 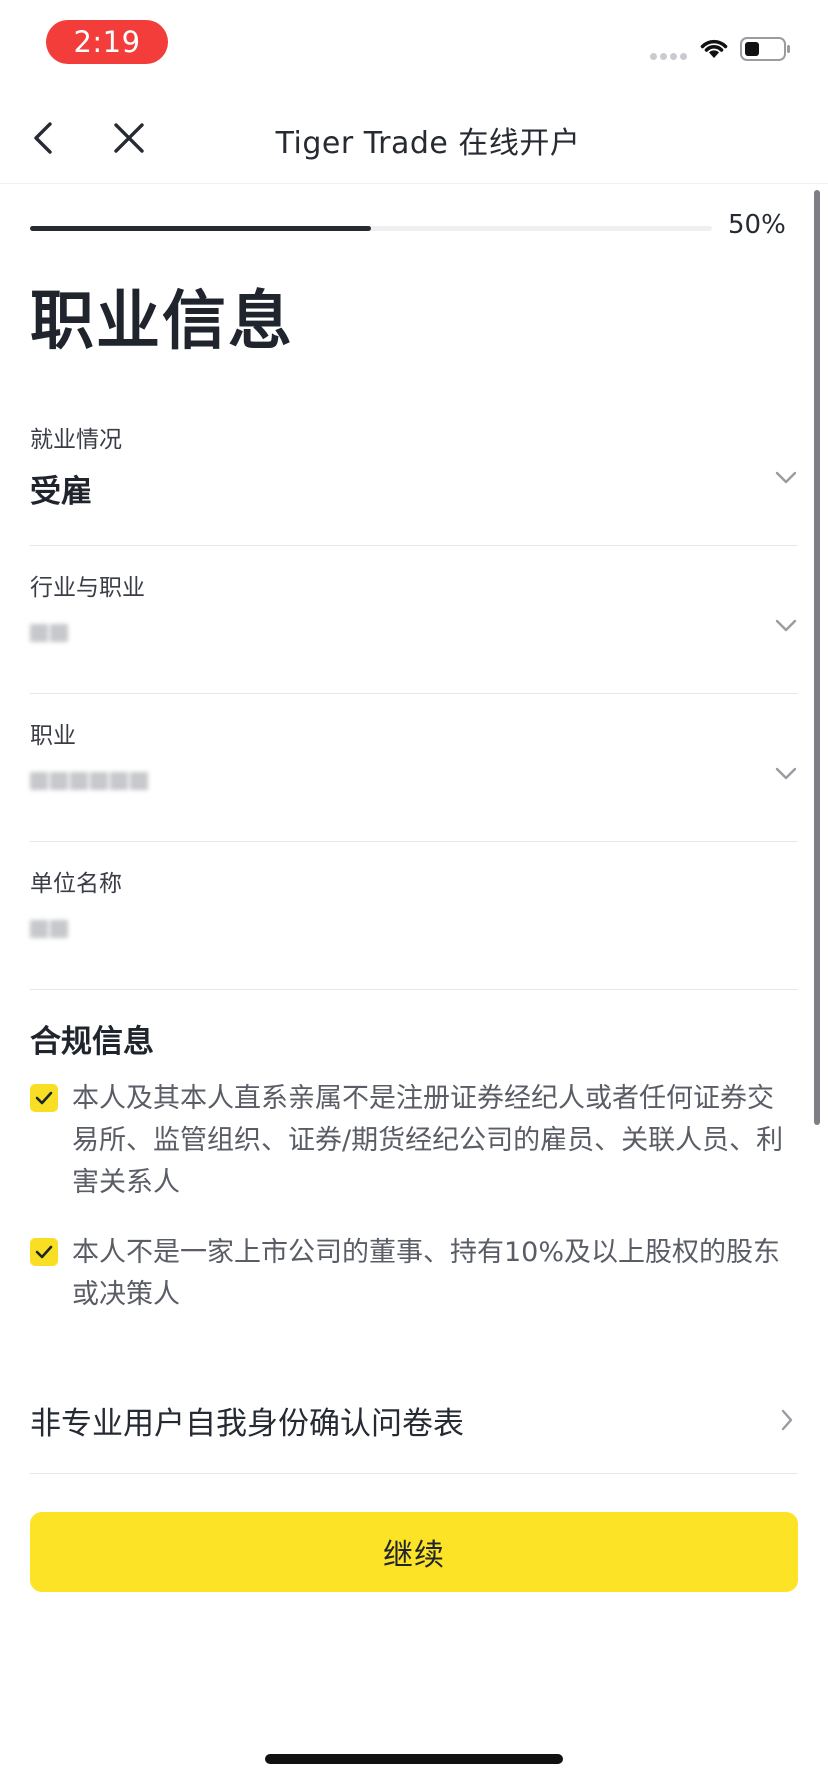 I want to click on field-label: 行业与职业, so click(x=87, y=588).